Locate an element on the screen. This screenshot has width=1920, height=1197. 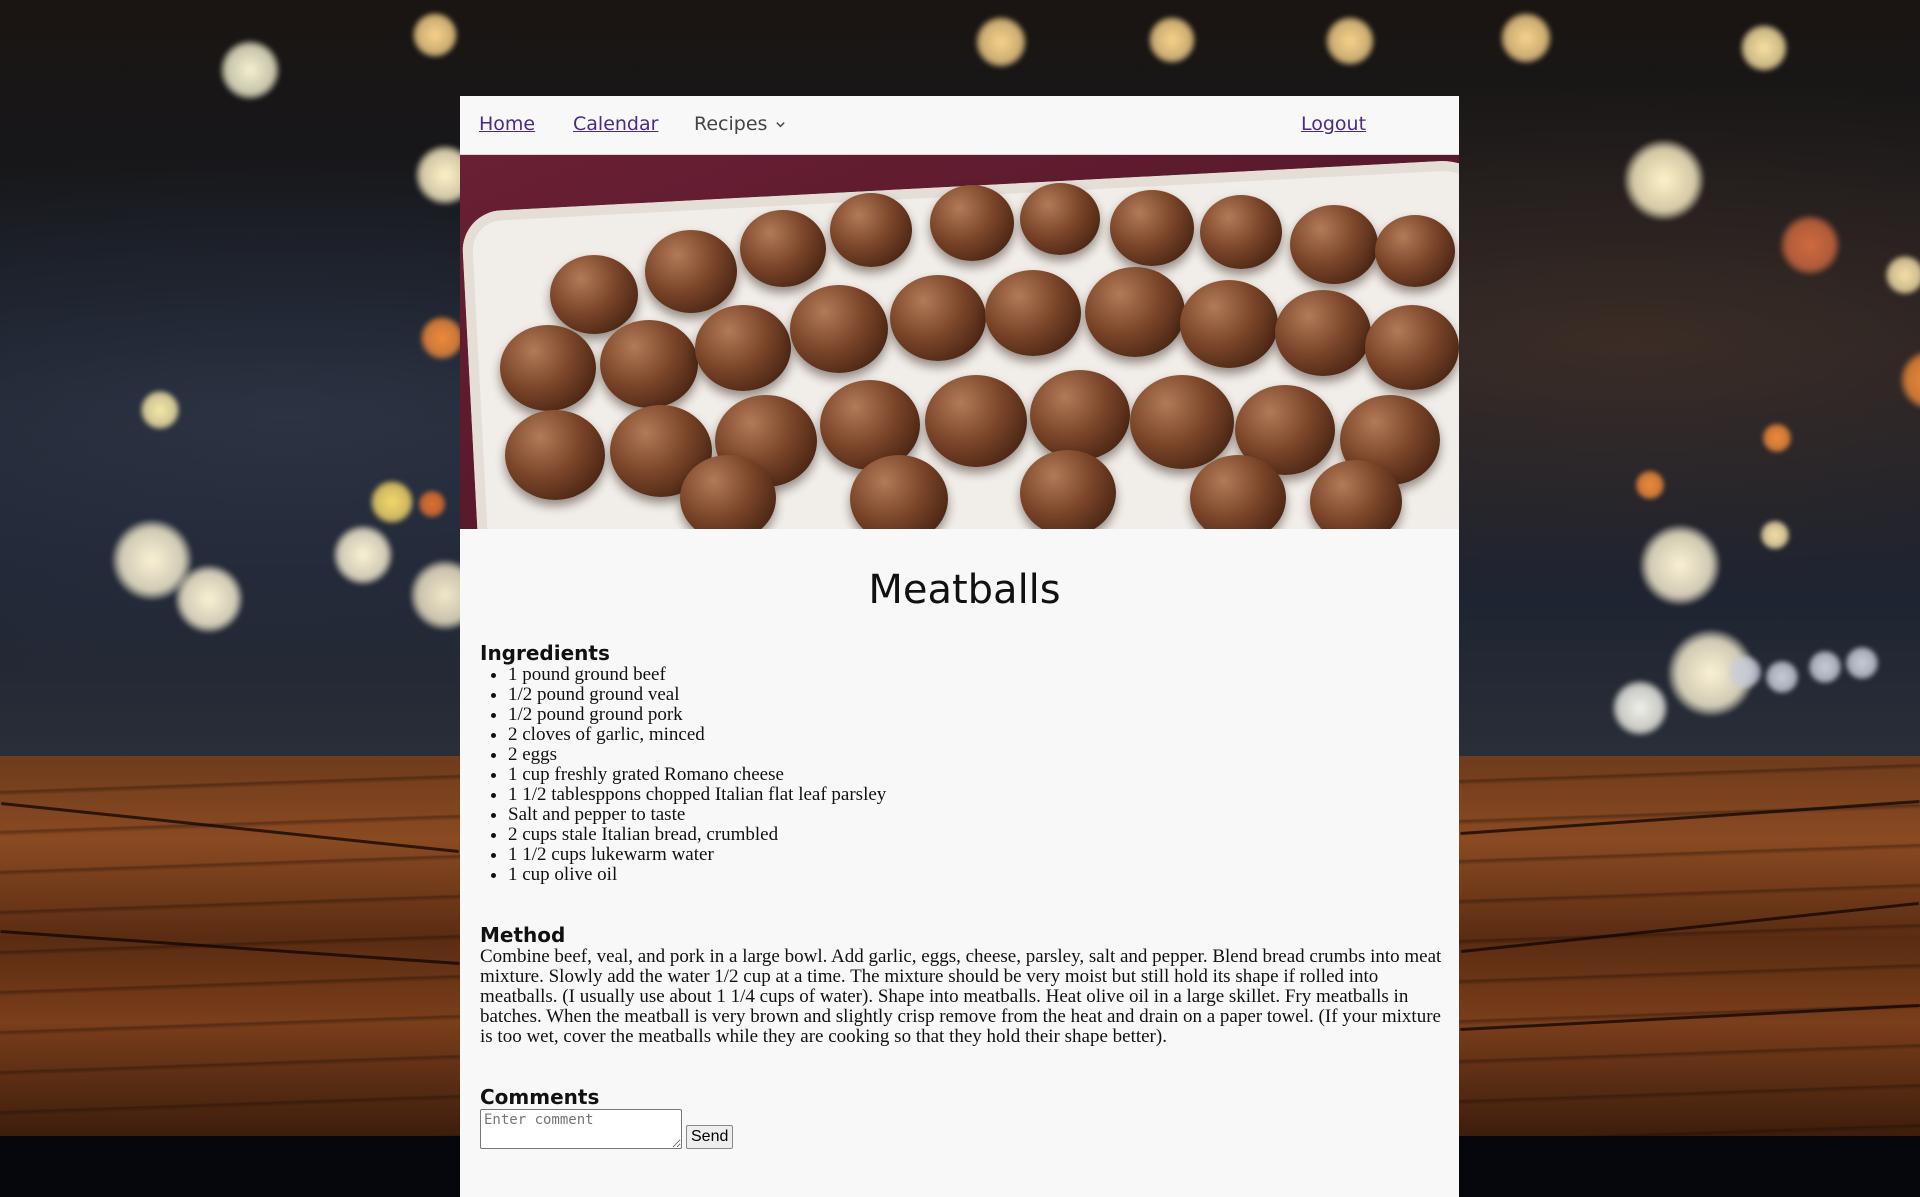
ingredient-item: 1/2 pound ground veal is located at coordinates (978, 695).